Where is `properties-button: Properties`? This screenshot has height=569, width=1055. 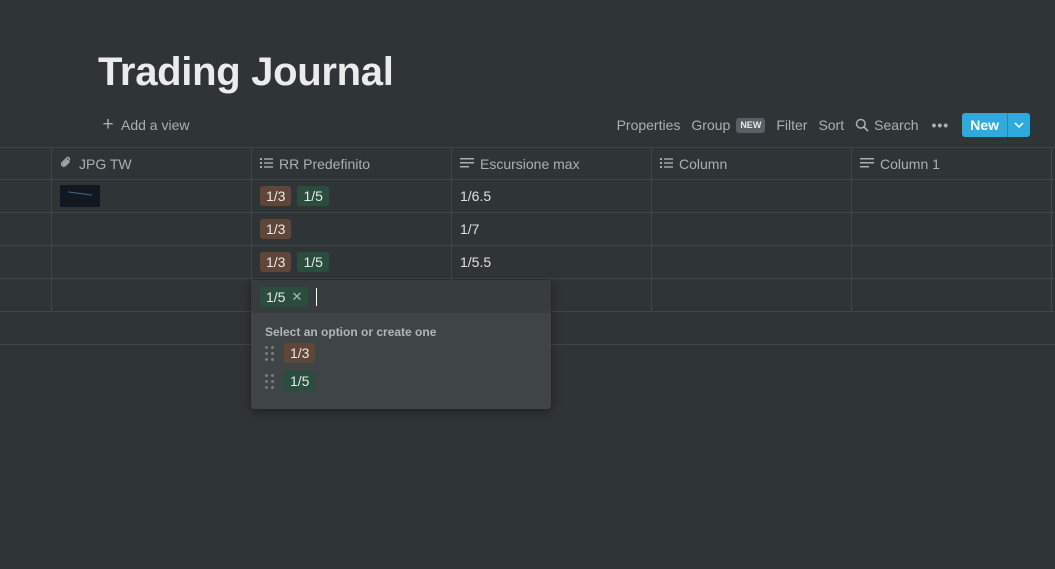 properties-button: Properties is located at coordinates (649, 125).